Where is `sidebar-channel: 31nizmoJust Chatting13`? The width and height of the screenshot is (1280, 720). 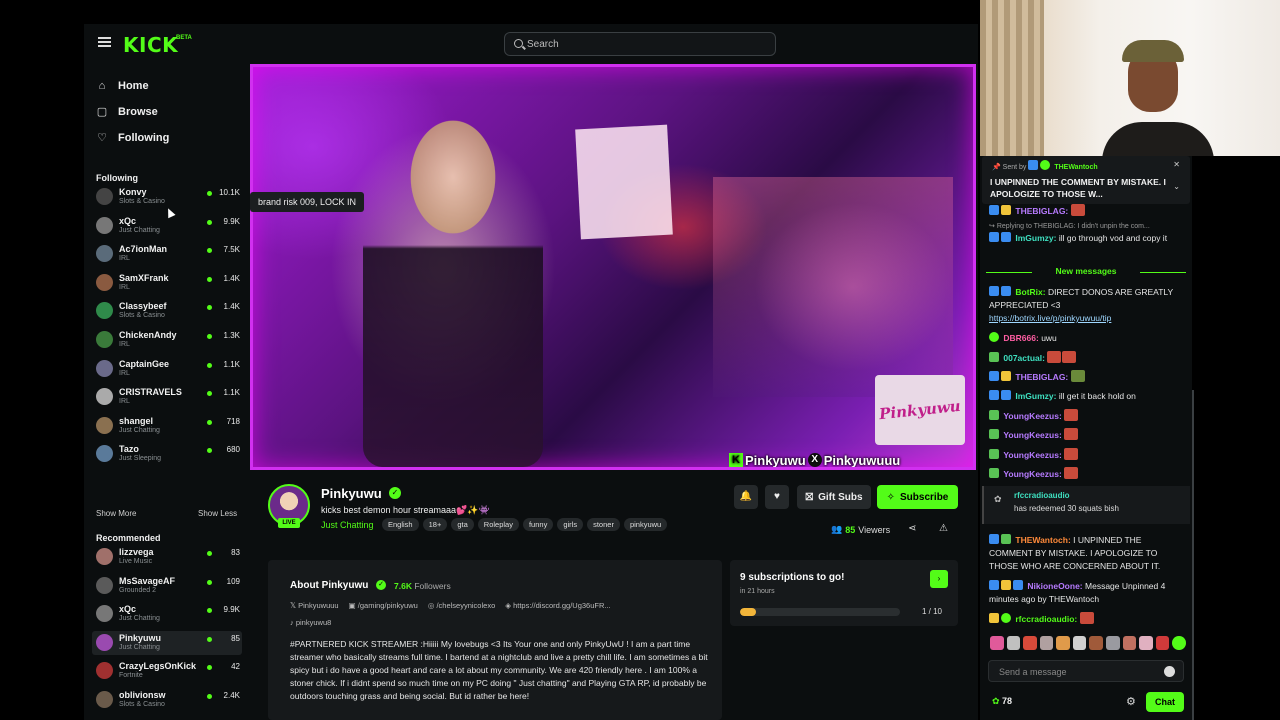
sidebar-channel: 31nizmoJust Chatting13 is located at coordinates (167, 718).